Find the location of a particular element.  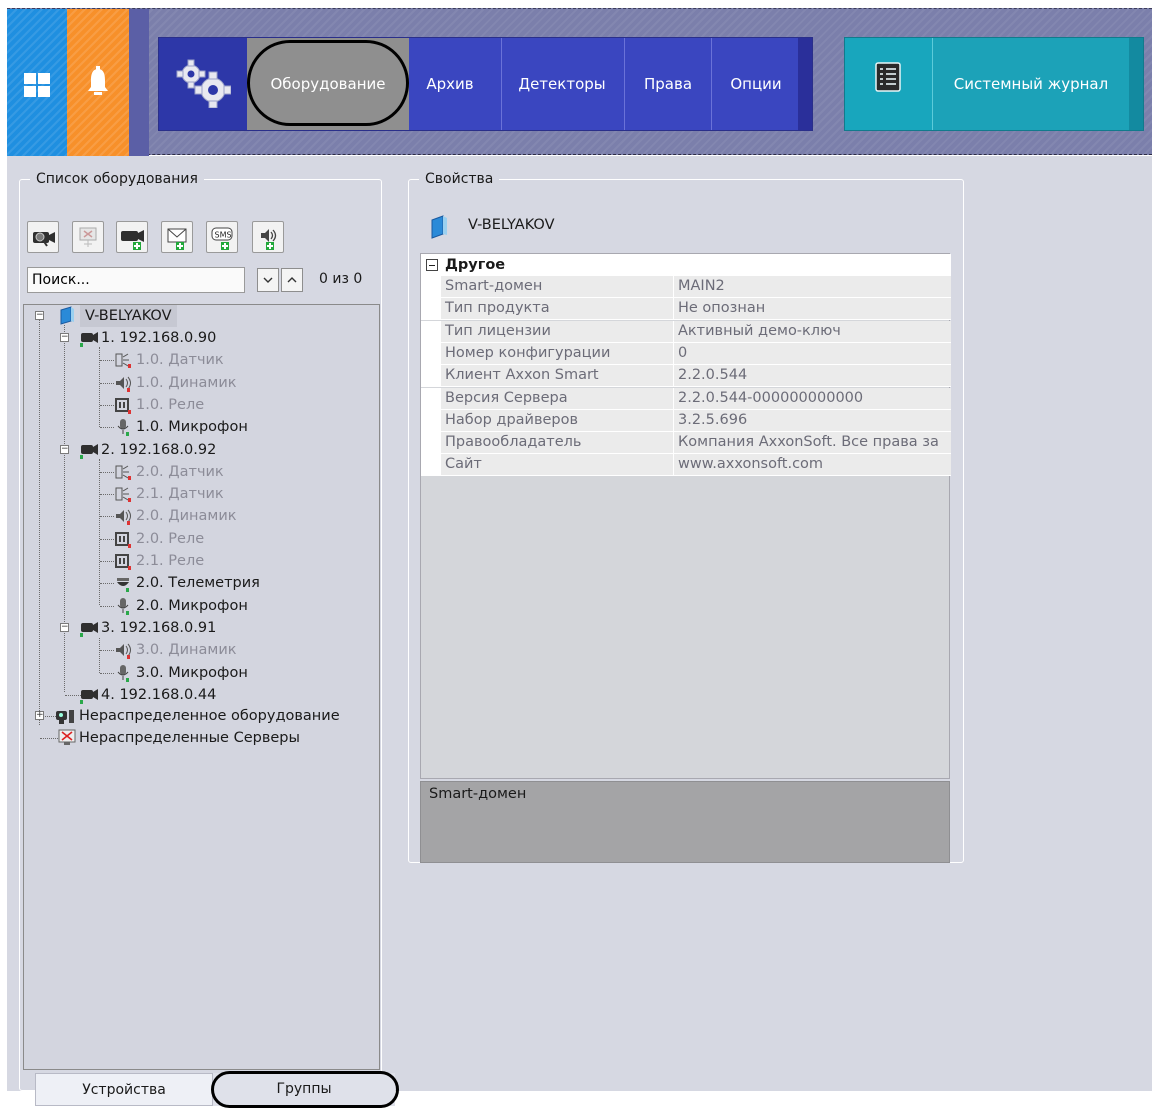

property-row: Тип продукта Не опознан is located at coordinates (686, 309).